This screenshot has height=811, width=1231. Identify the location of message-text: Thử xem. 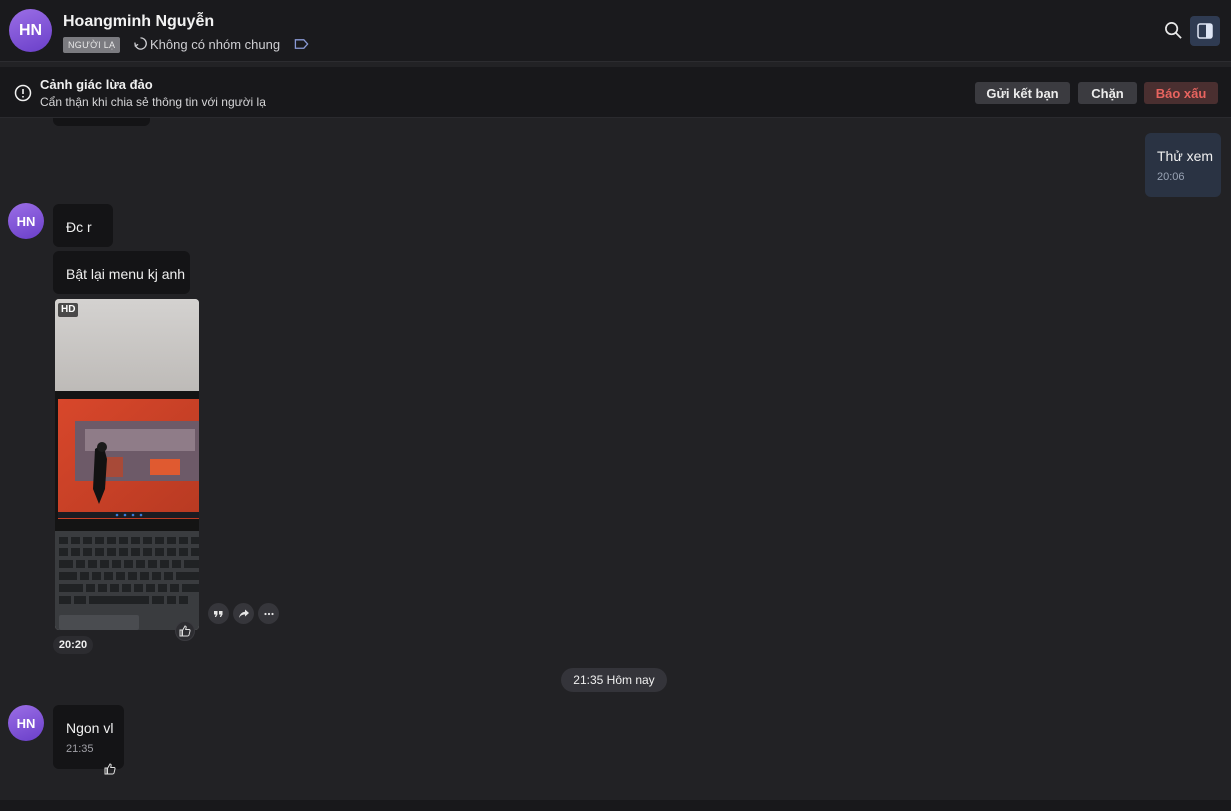
(1185, 156).